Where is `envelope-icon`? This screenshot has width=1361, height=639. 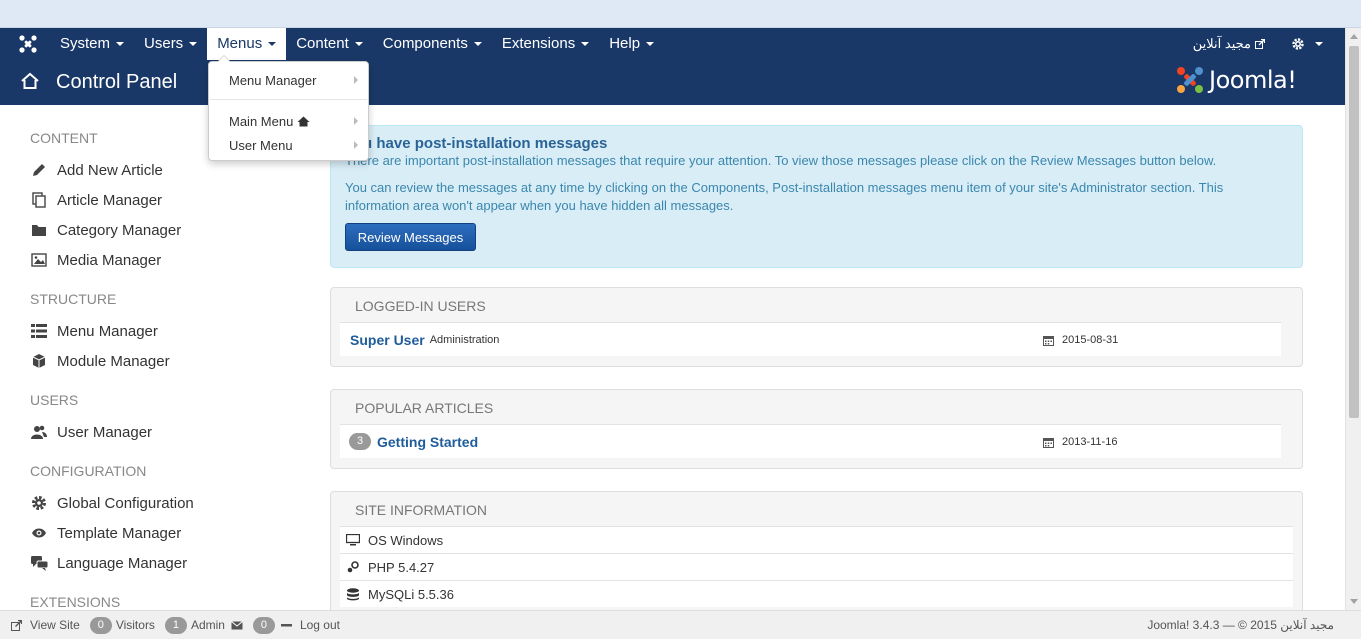 envelope-icon is located at coordinates (237, 624).